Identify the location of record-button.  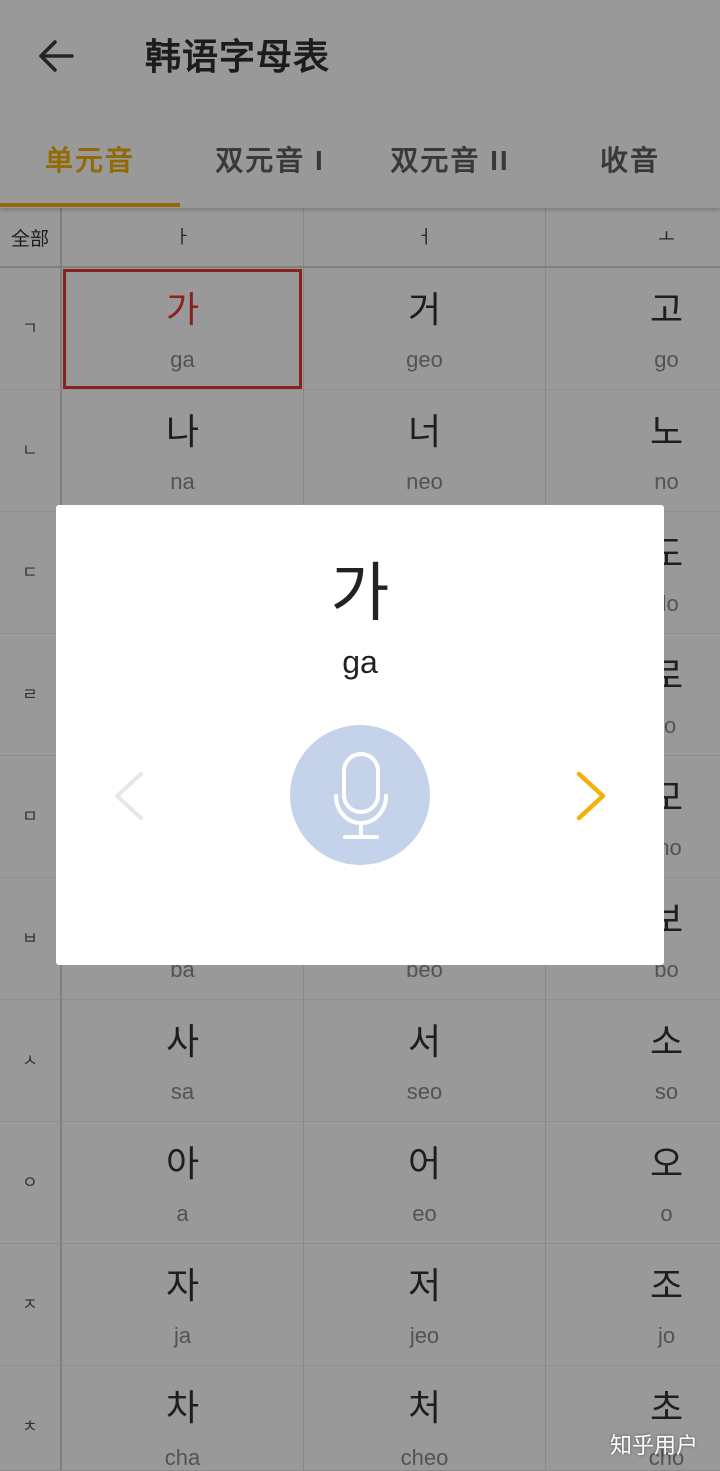
(360, 795).